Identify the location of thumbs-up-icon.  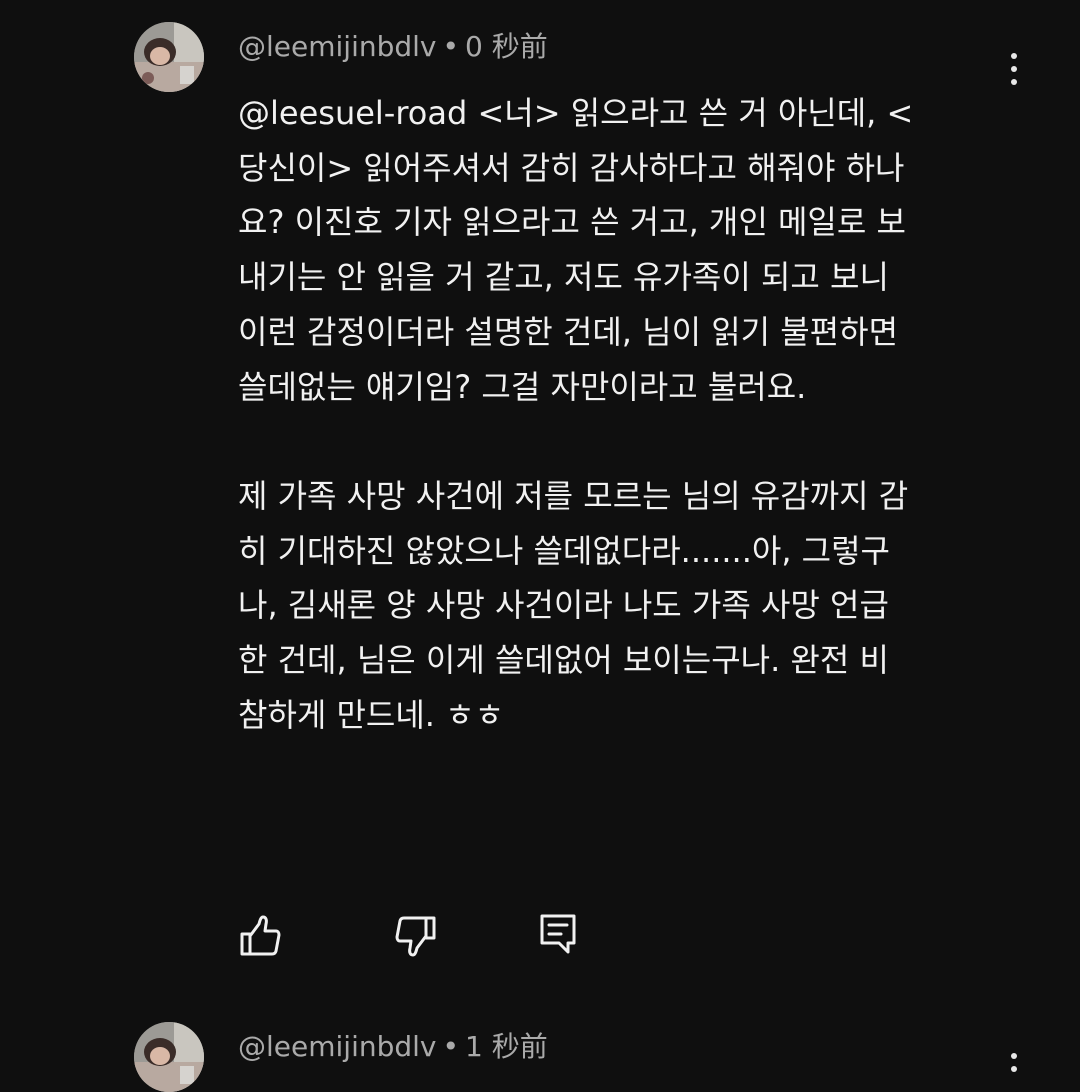
(260, 935).